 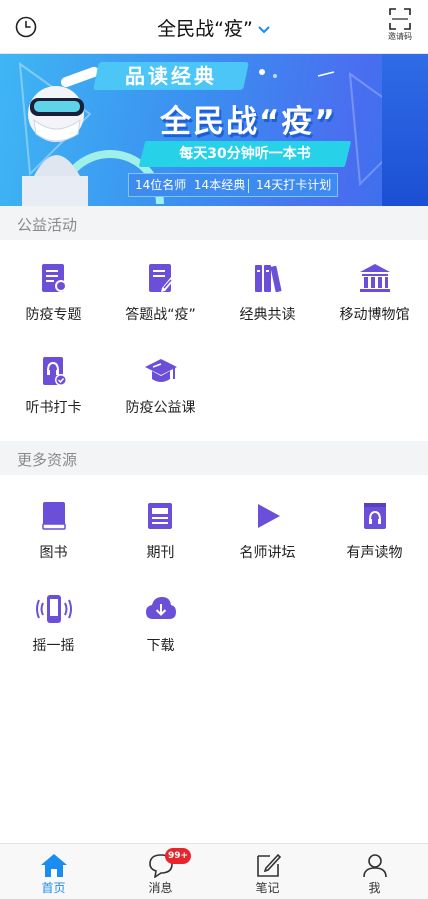 What do you see at coordinates (53, 624) in the screenshot?
I see `grid-item-shake: 摇一摇` at bounding box center [53, 624].